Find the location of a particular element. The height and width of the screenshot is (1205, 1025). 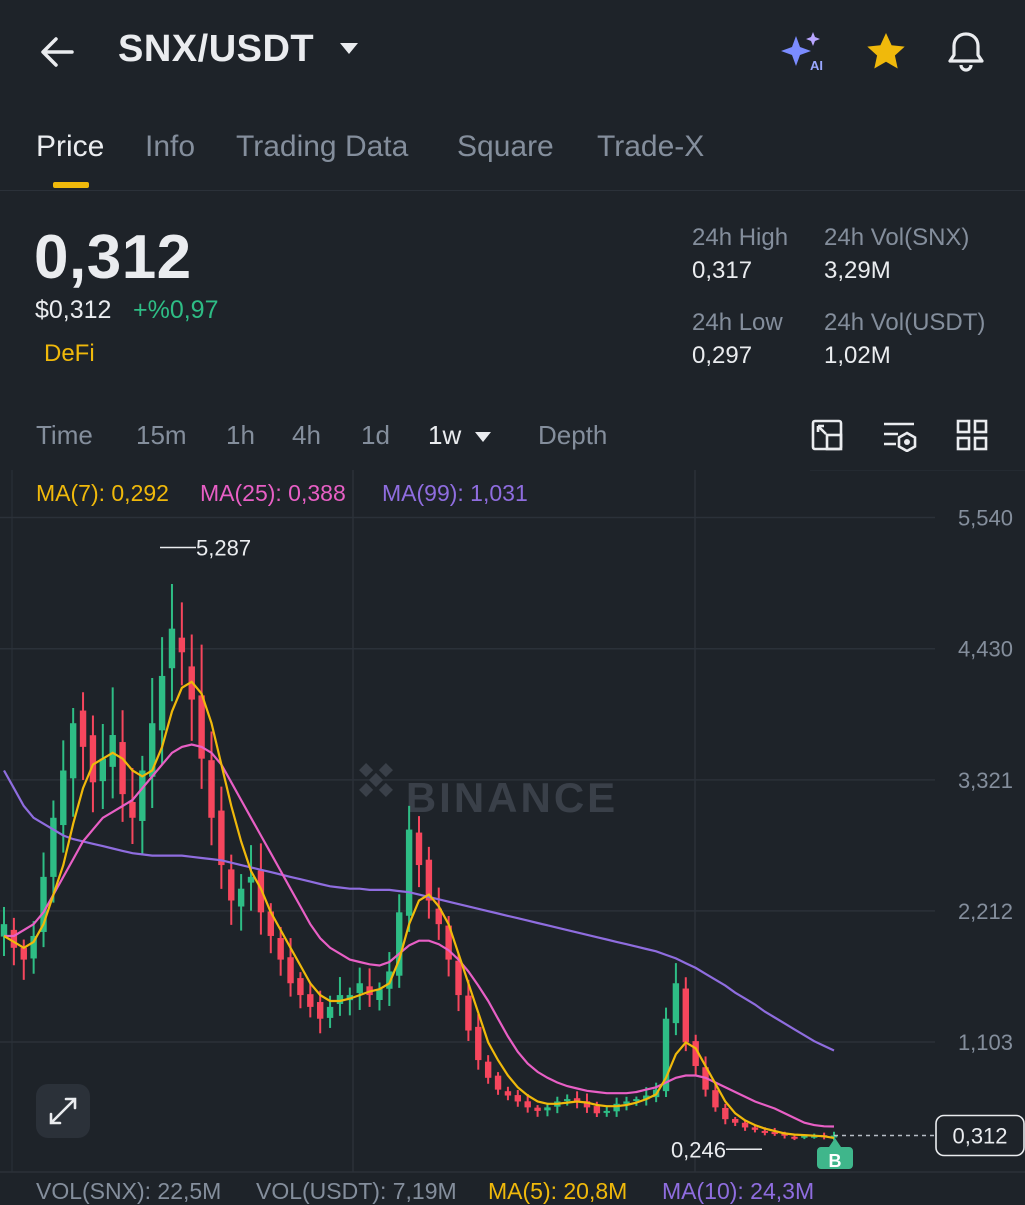

tab-square: Square is located at coordinates (505, 147).